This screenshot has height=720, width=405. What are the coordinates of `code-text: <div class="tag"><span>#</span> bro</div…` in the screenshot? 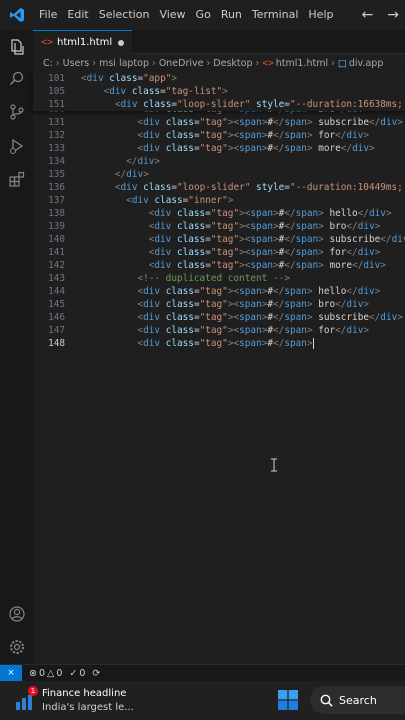 It's located at (231, 226).